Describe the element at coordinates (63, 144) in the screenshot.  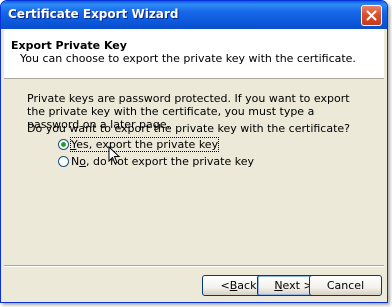
I see `radio-button-selected` at that location.